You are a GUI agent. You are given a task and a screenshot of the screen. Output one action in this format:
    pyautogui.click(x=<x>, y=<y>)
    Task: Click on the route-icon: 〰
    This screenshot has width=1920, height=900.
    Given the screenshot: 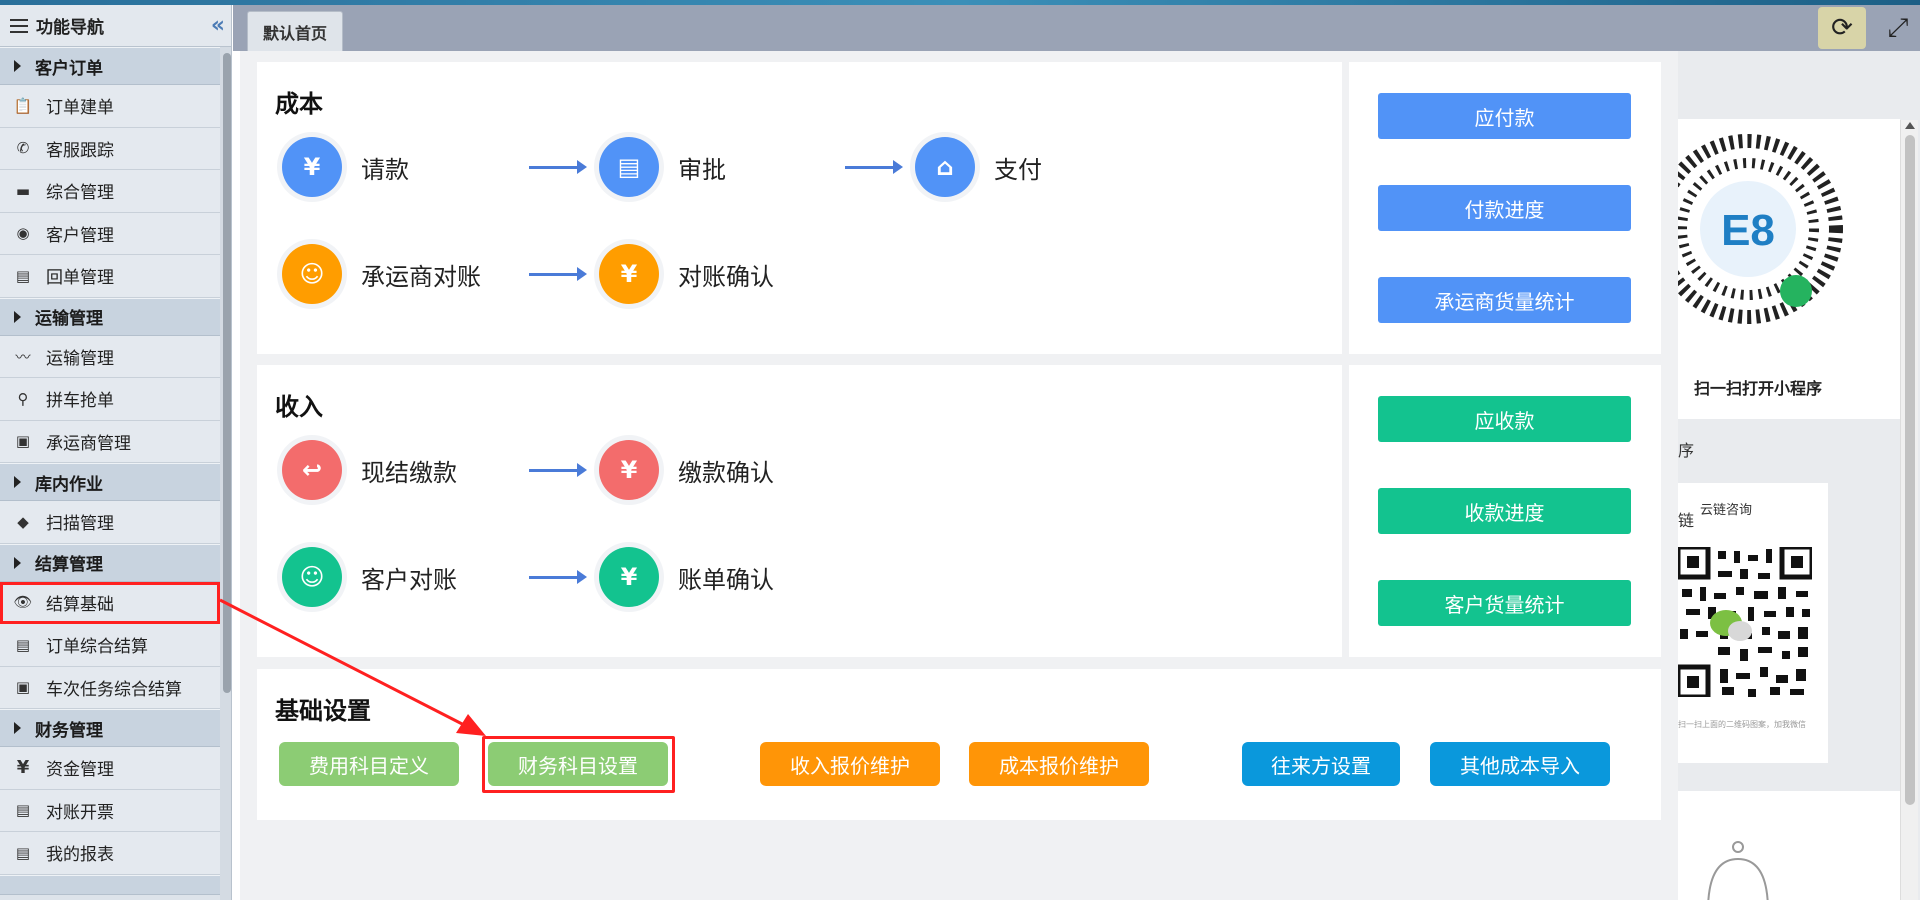 What is the action you would take?
    pyautogui.click(x=23, y=356)
    